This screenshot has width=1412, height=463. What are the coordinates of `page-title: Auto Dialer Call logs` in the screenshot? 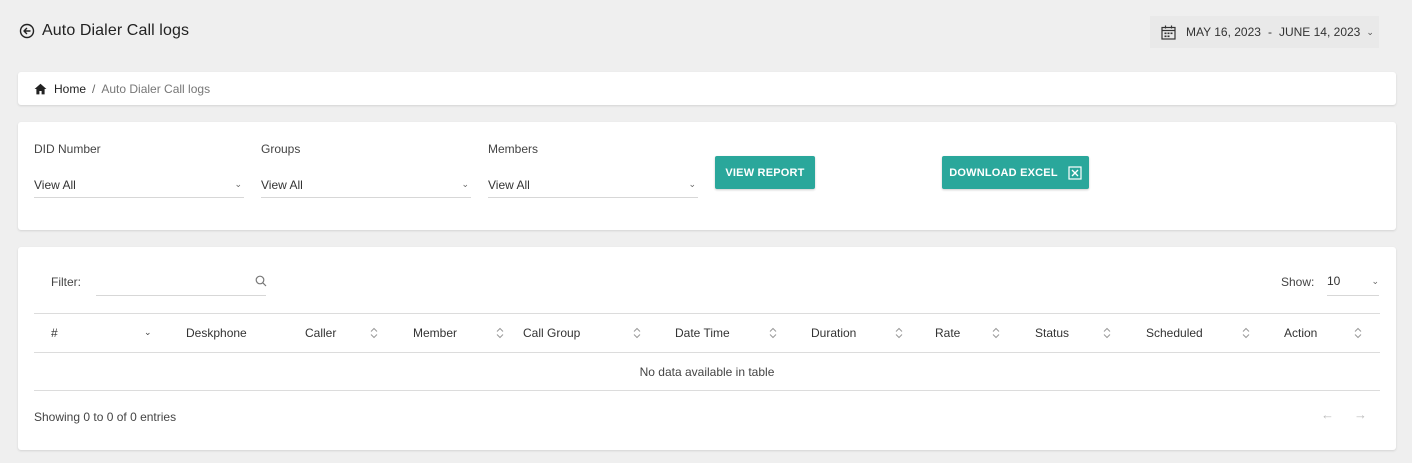 It's located at (116, 30).